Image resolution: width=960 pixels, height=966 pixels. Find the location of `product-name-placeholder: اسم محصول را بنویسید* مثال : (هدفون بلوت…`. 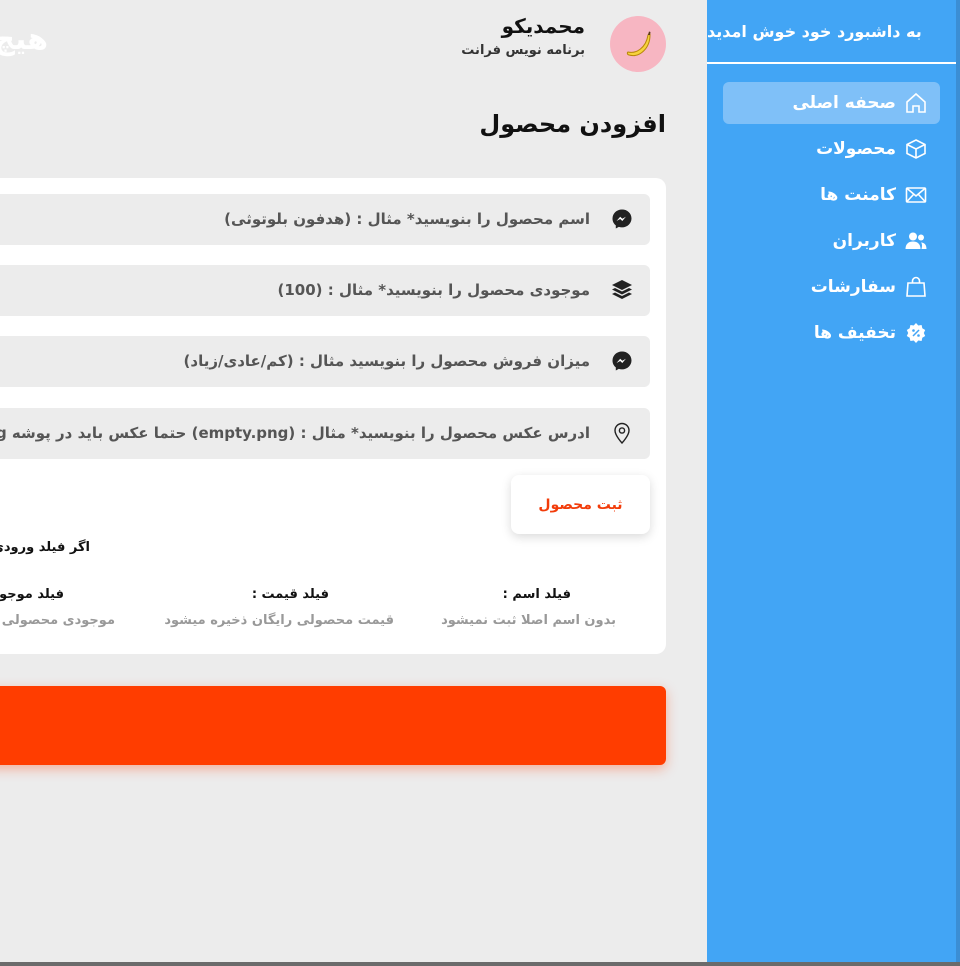

product-name-placeholder: اسم محصول را بنویسید* مثال : (هدفون بلوت… is located at coordinates (407, 219).